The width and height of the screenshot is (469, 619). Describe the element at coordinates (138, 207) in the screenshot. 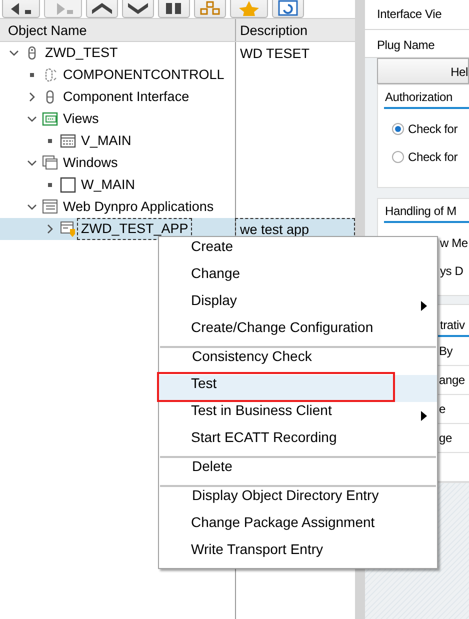

I see `tree-item: Web Dynpro Applications` at that location.